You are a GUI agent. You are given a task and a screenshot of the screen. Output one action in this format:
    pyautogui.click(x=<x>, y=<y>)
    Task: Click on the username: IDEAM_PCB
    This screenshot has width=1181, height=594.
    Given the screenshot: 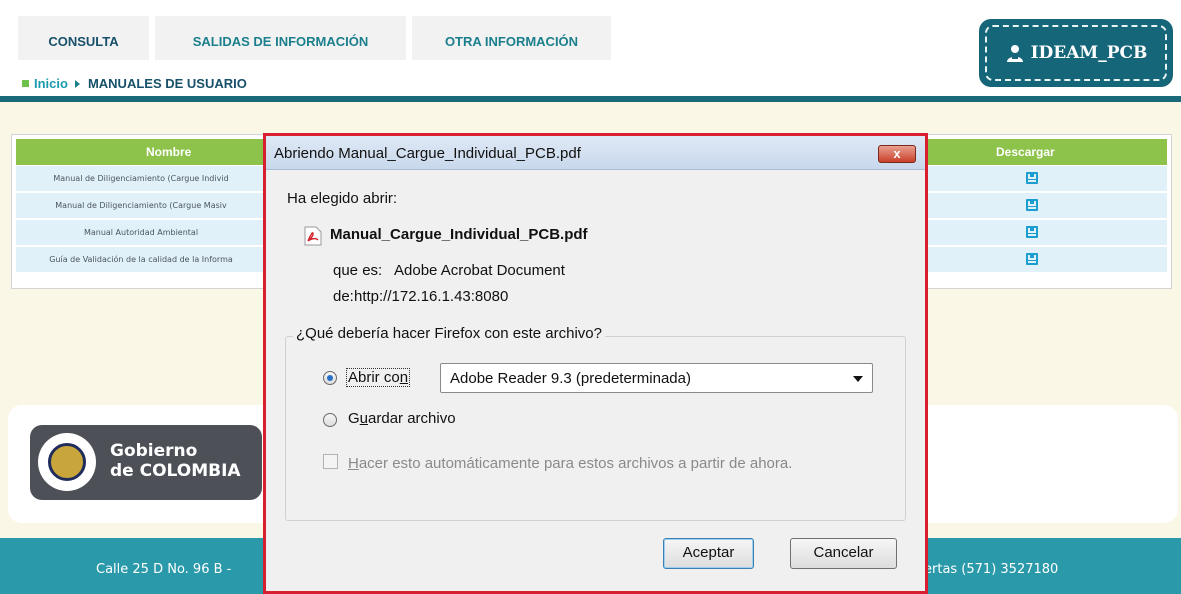 What is the action you would take?
    pyautogui.click(x=1089, y=53)
    